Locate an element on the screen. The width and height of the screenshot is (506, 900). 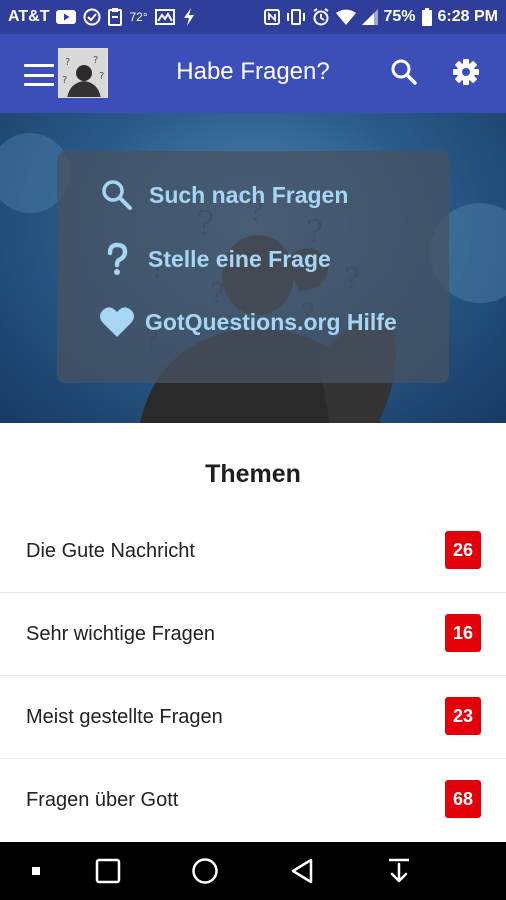
signal-icon is located at coordinates (369, 17).